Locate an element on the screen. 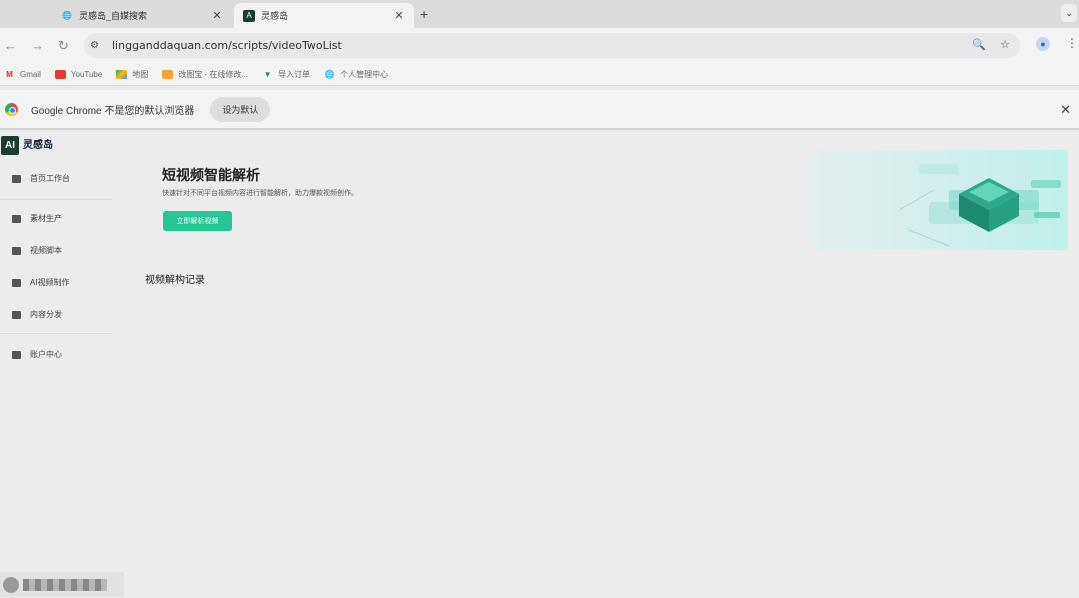 This screenshot has height=598, width=1079. bookmark-youtube: YouTube is located at coordinates (78, 74).